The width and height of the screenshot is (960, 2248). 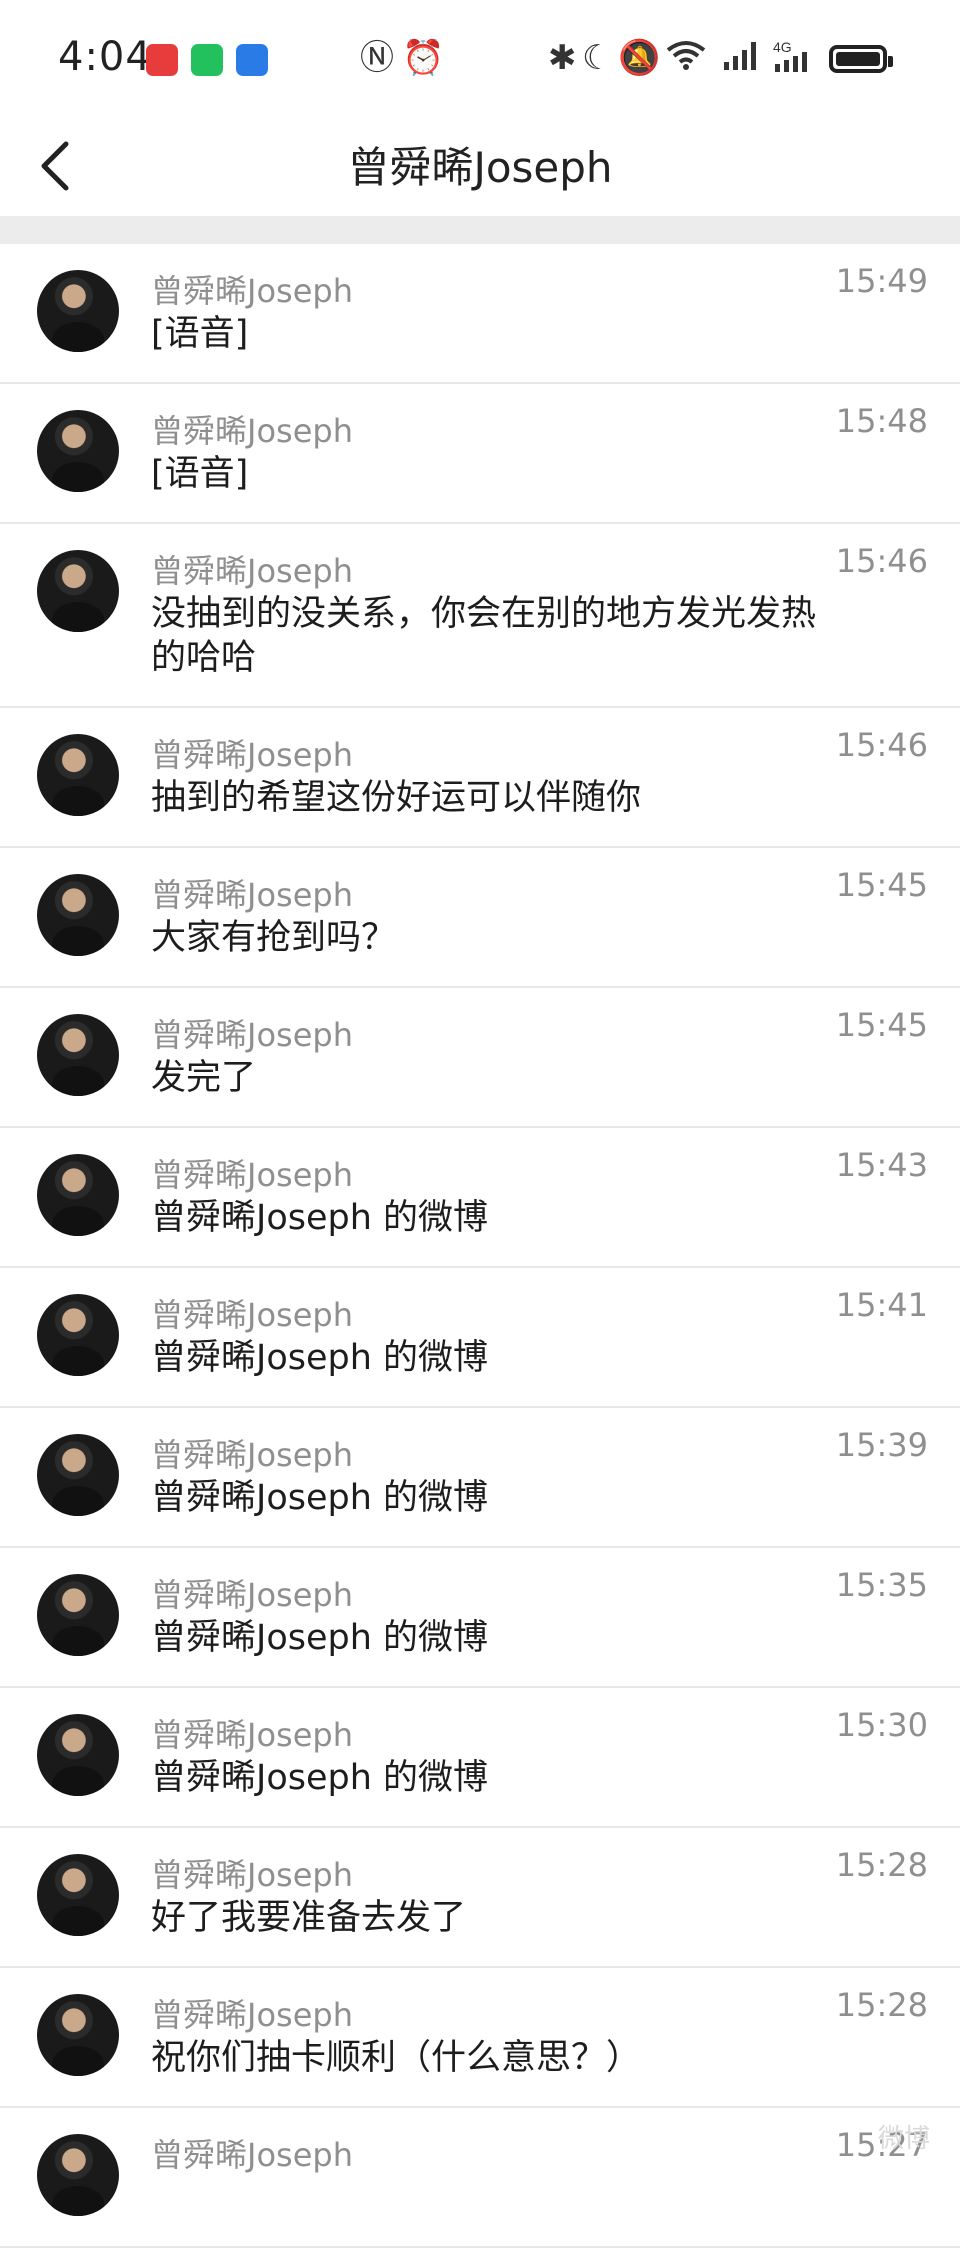 I want to click on message-text: 好了我要准备去发了, so click(x=309, y=1918).